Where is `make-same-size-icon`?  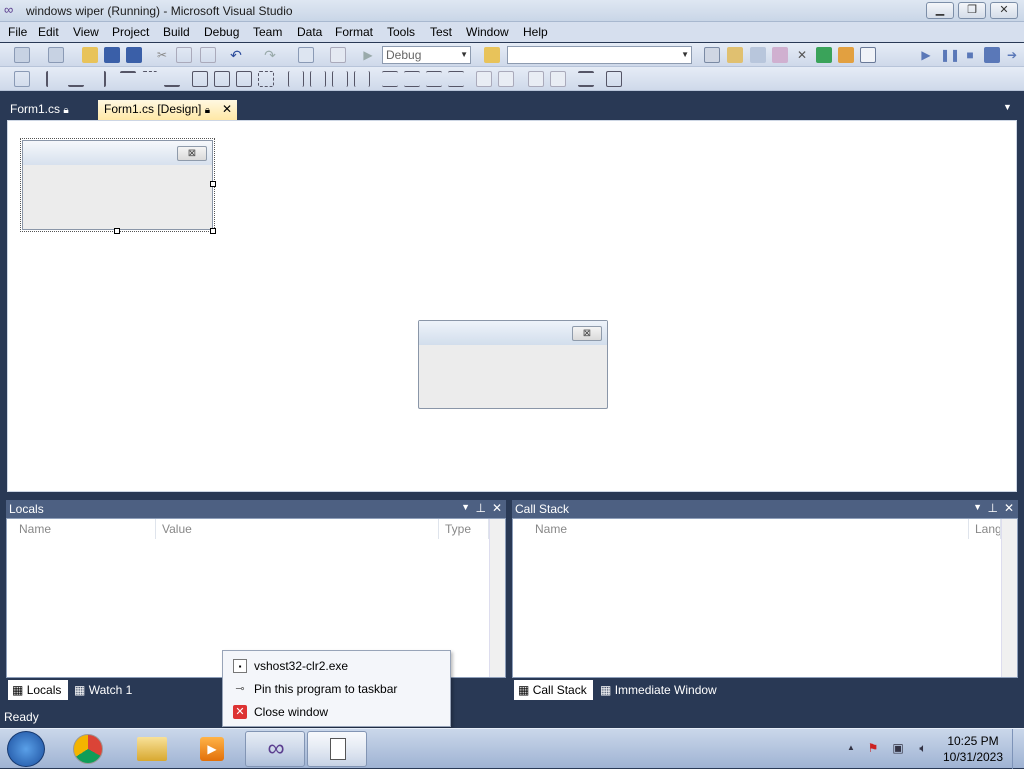
make-same-size-icon is located at coordinates (244, 79).